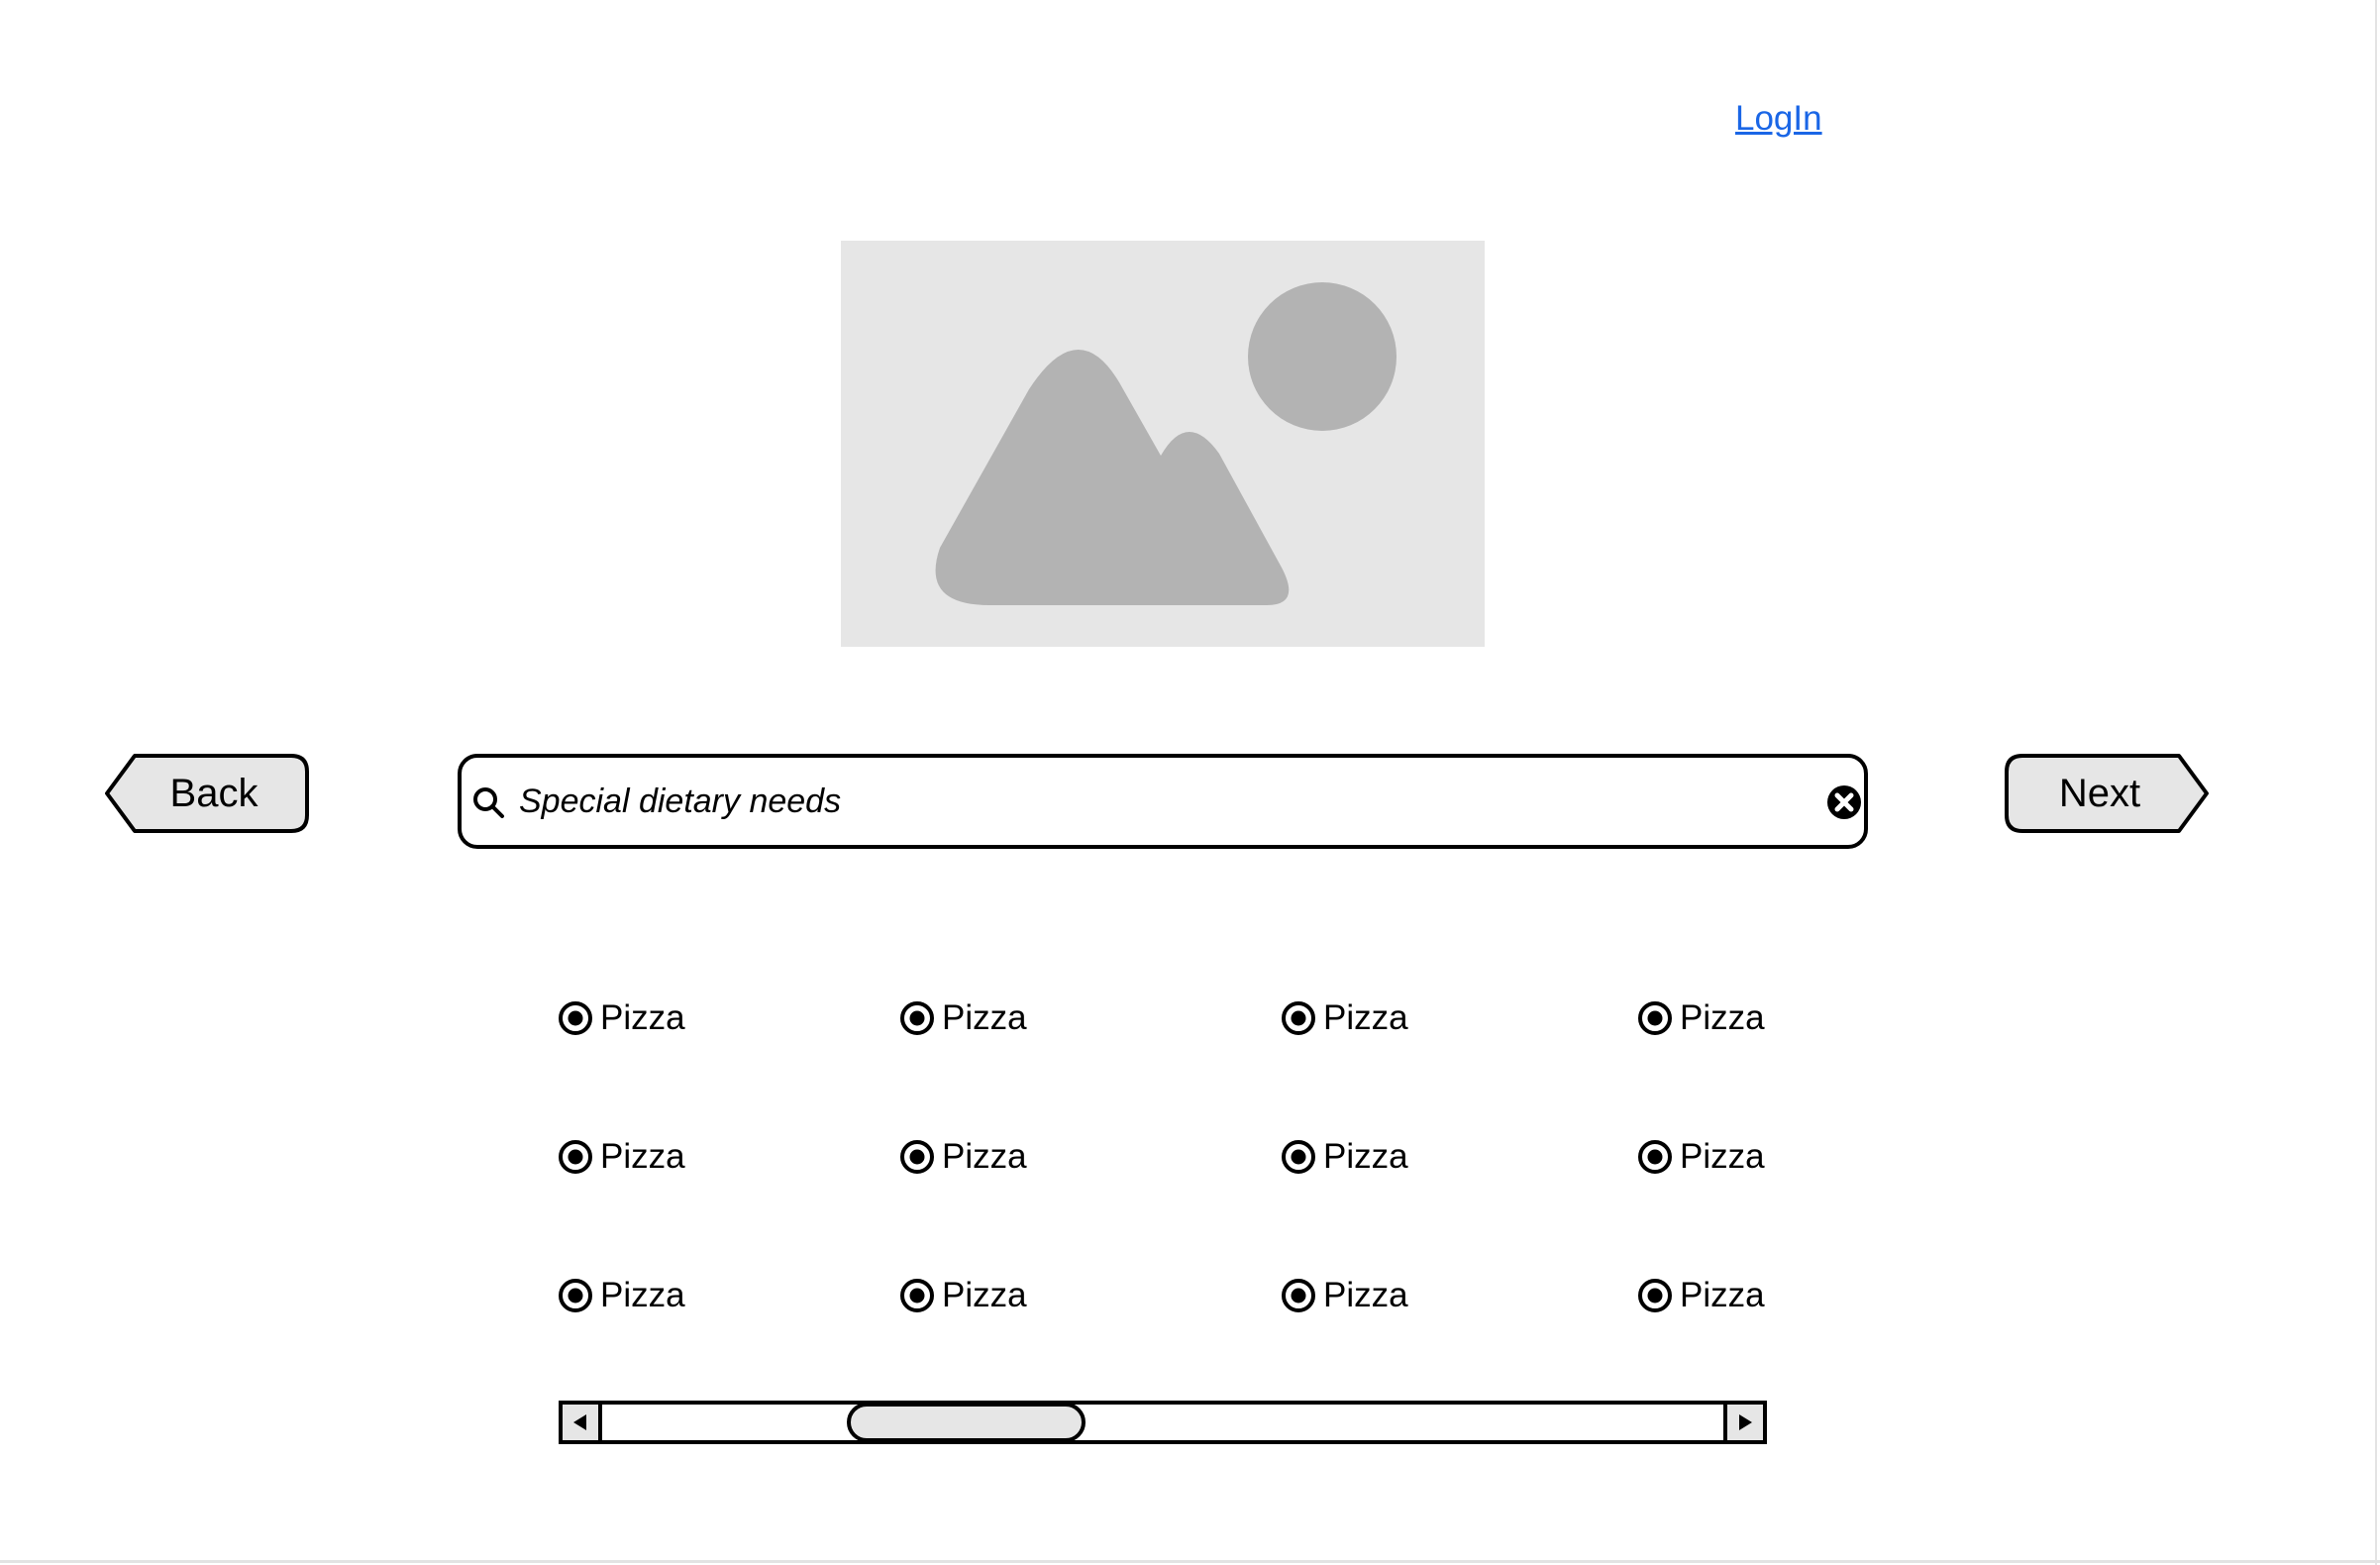  I want to click on scroll-left-button, so click(582, 1422).